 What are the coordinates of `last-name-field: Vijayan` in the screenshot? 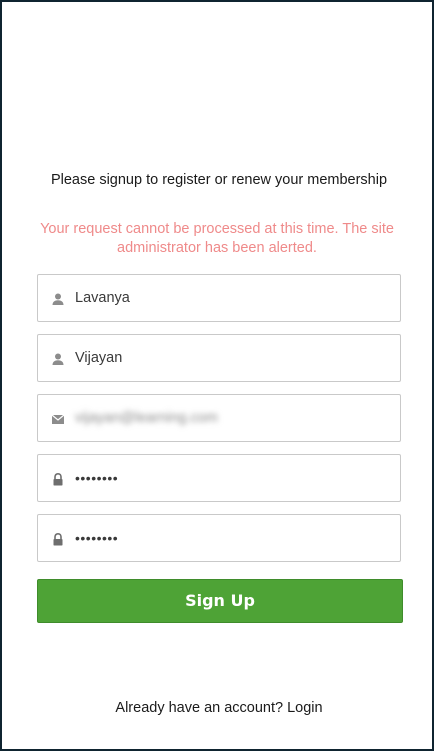 It's located at (219, 358).